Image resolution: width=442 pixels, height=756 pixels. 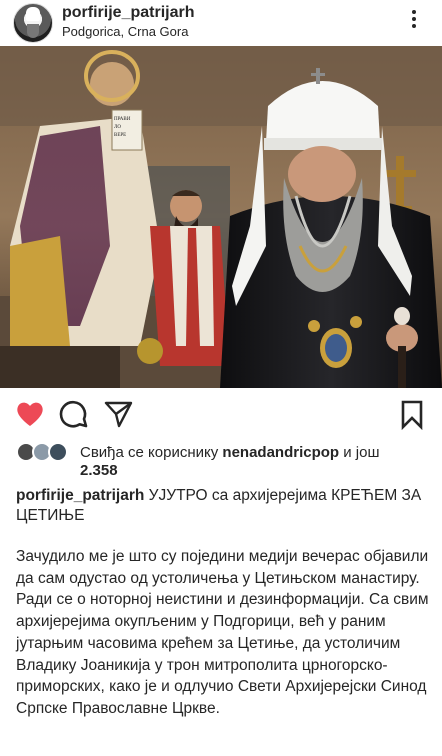 What do you see at coordinates (412, 414) in the screenshot?
I see `bookmark-icon` at bounding box center [412, 414].